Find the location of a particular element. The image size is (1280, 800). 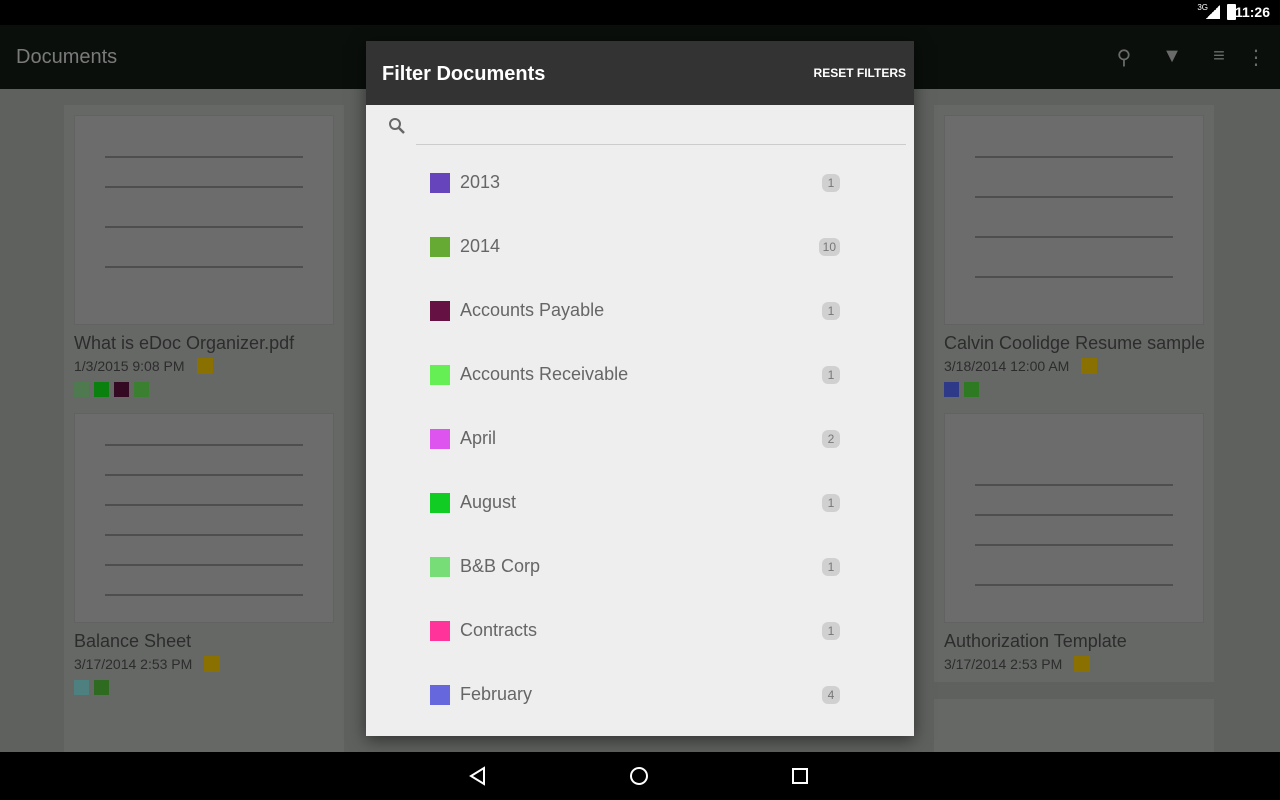

count-badge: 2 is located at coordinates (831, 439).